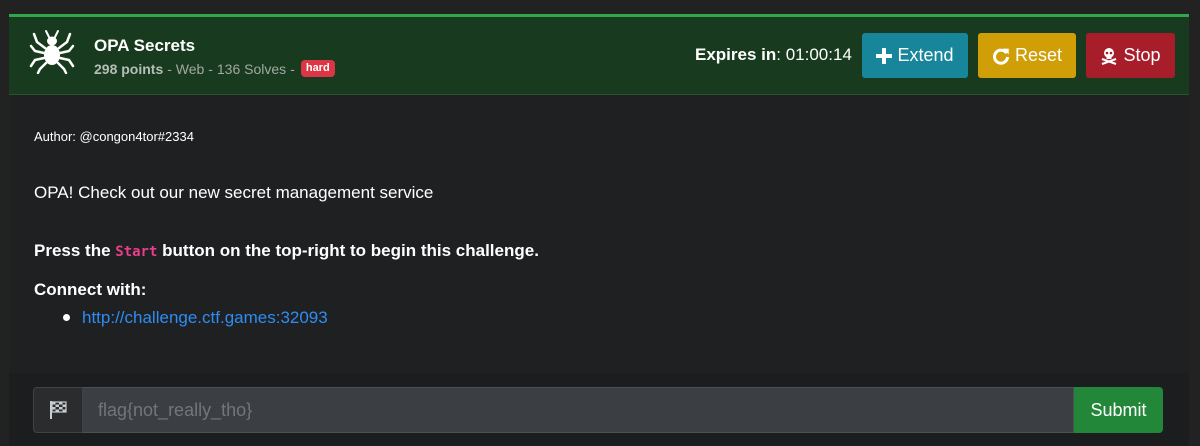 The width and height of the screenshot is (1200, 446). What do you see at coordinates (1142, 55) in the screenshot?
I see `stop-label: Stop` at bounding box center [1142, 55].